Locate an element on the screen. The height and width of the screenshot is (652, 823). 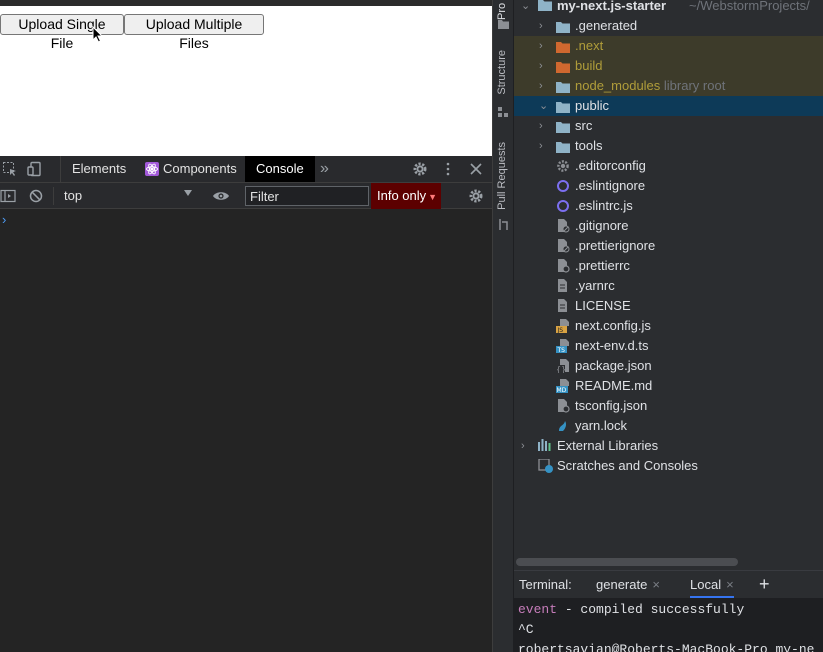
tree-item-label: LICENSE is located at coordinates (603, 305).